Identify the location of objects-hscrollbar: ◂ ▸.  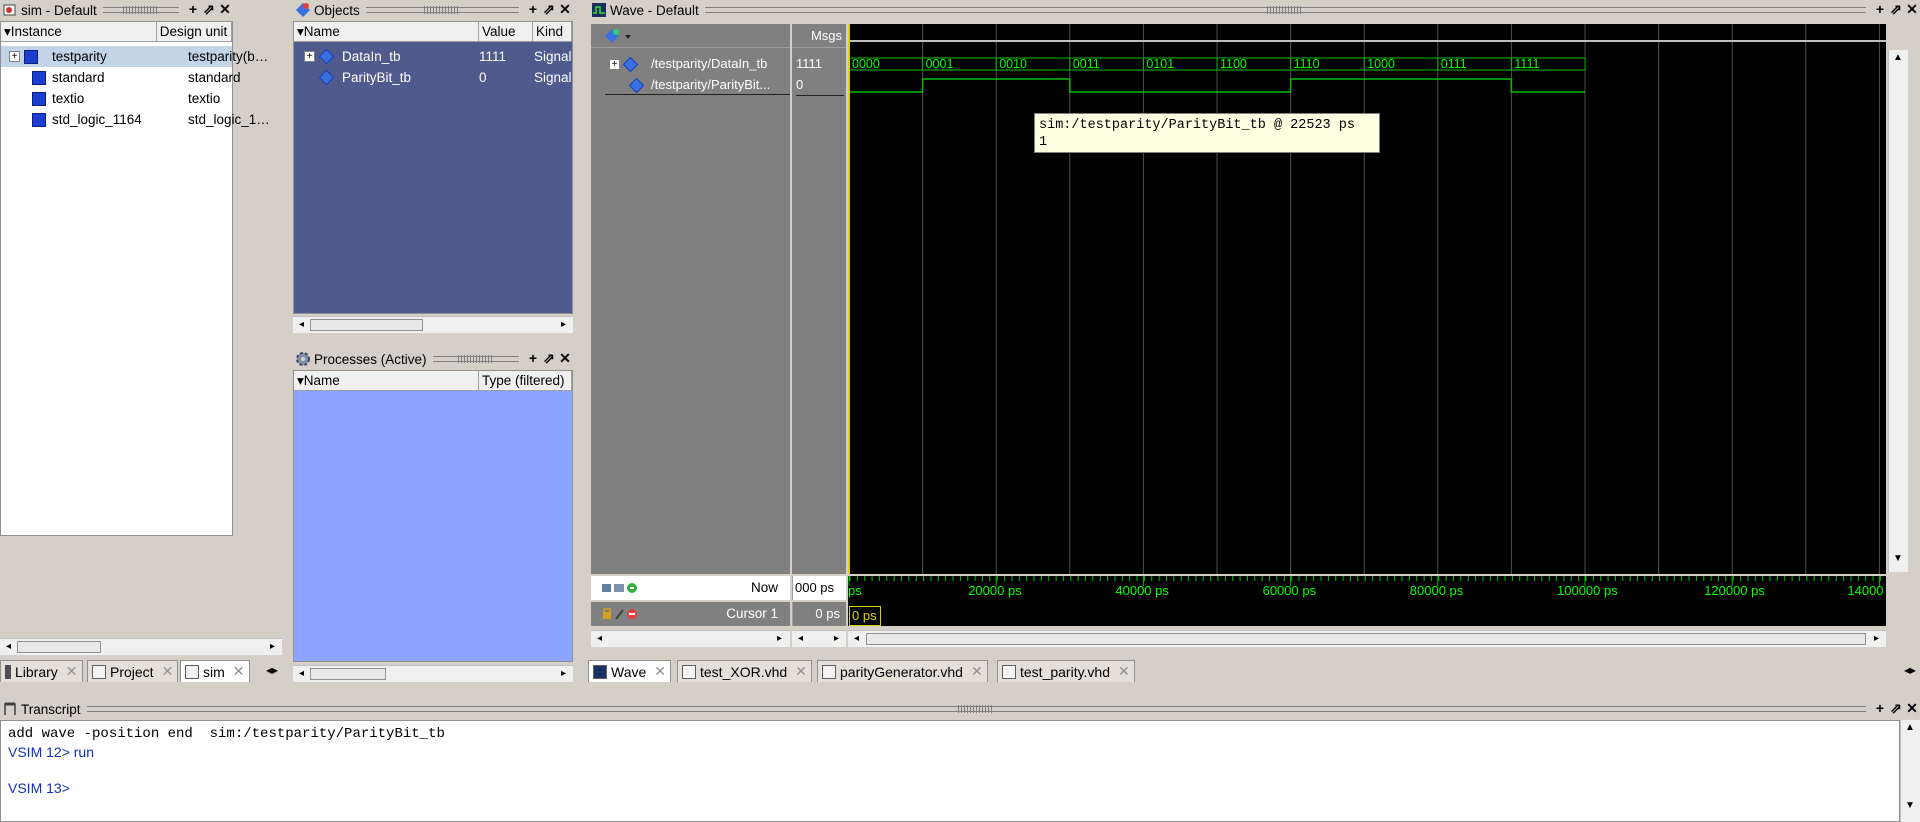
(433, 324).